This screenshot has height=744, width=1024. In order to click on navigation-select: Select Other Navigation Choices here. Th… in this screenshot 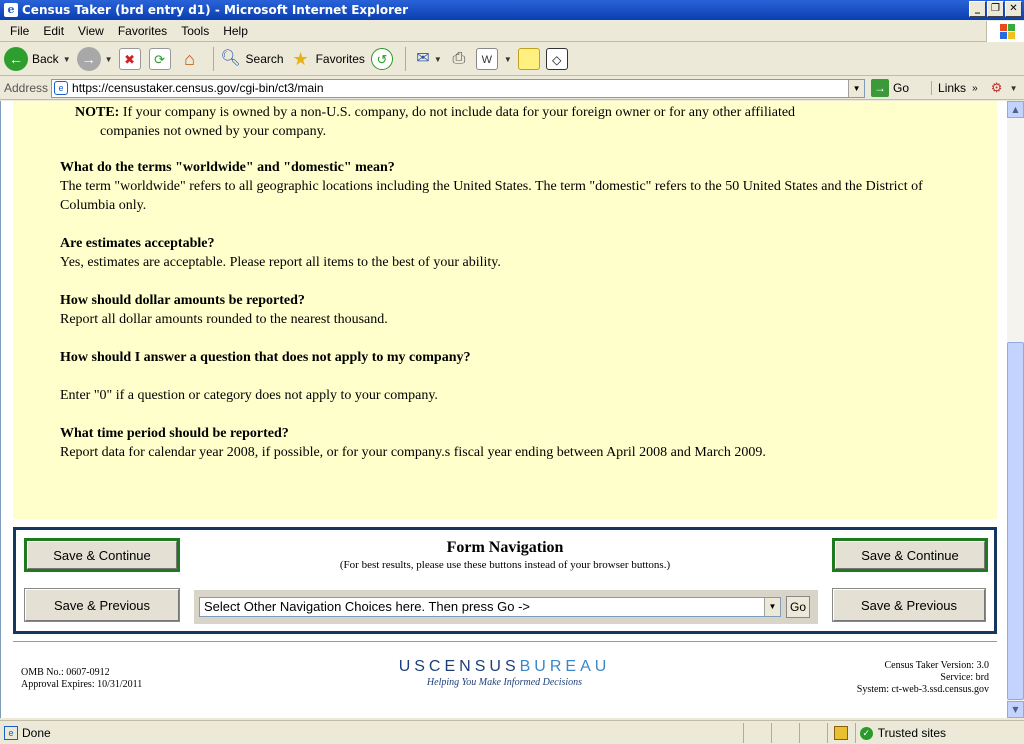, I will do `click(490, 607)`.